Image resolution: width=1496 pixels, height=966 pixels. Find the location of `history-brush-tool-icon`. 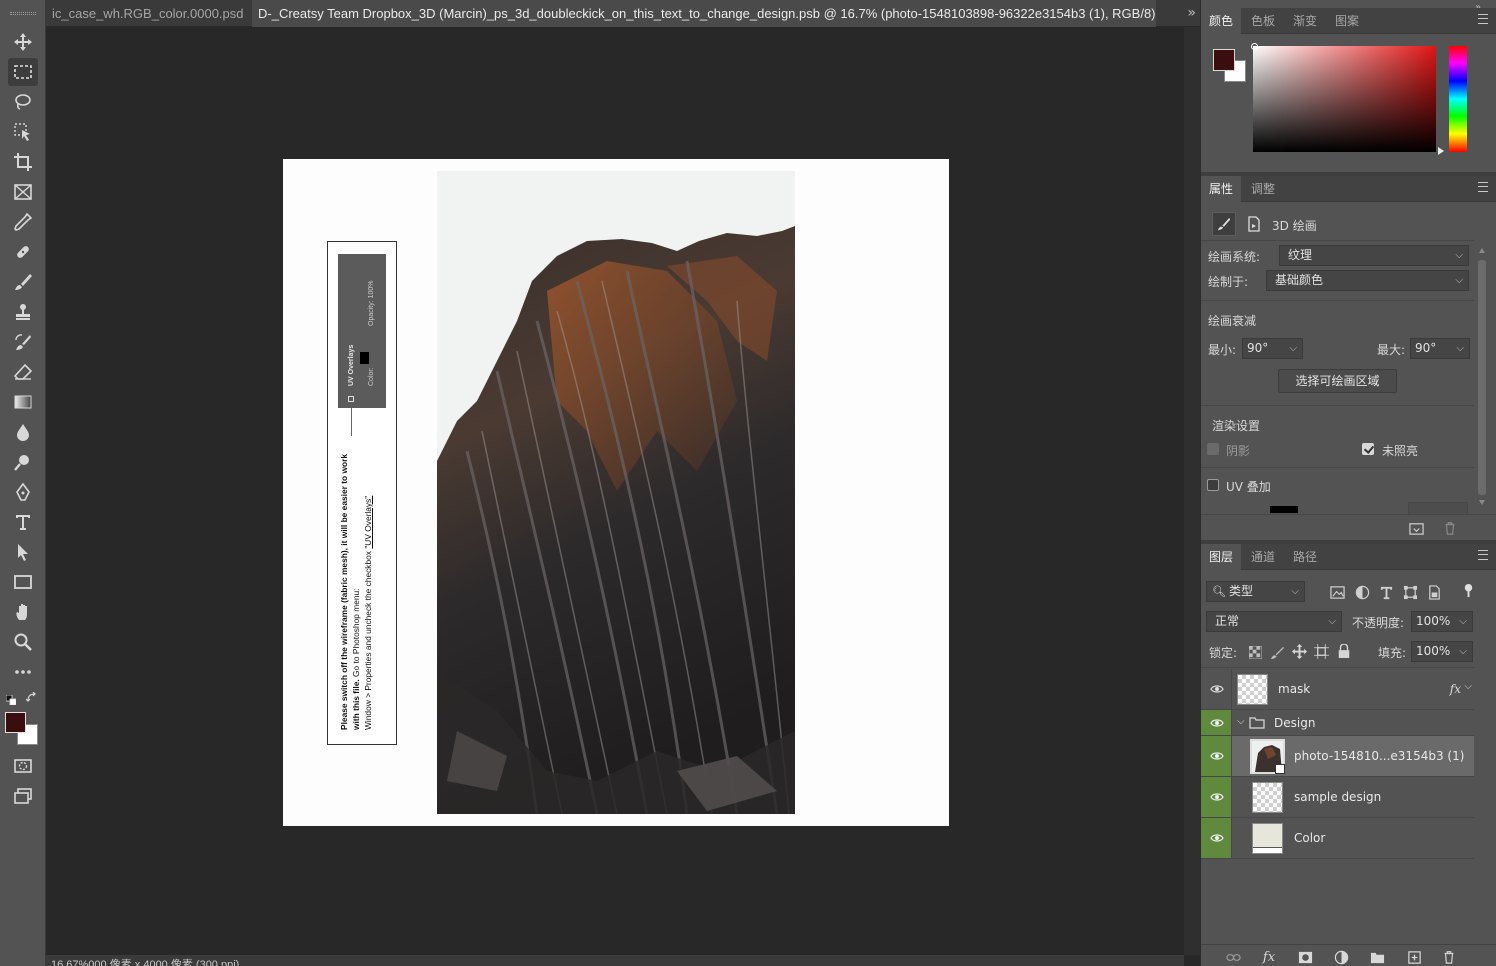

history-brush-tool-icon is located at coordinates (23, 342).